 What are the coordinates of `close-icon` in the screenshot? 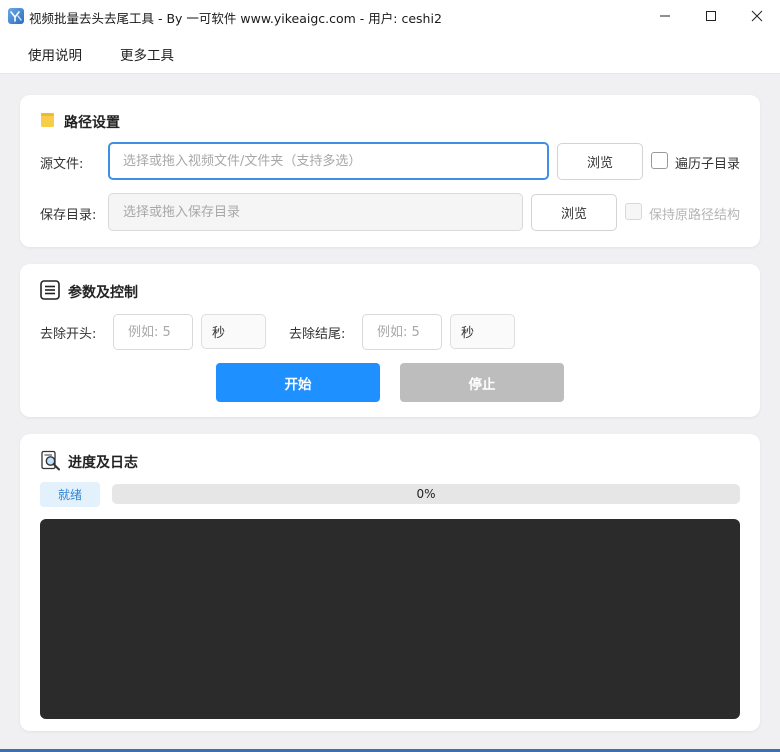 It's located at (757, 16).